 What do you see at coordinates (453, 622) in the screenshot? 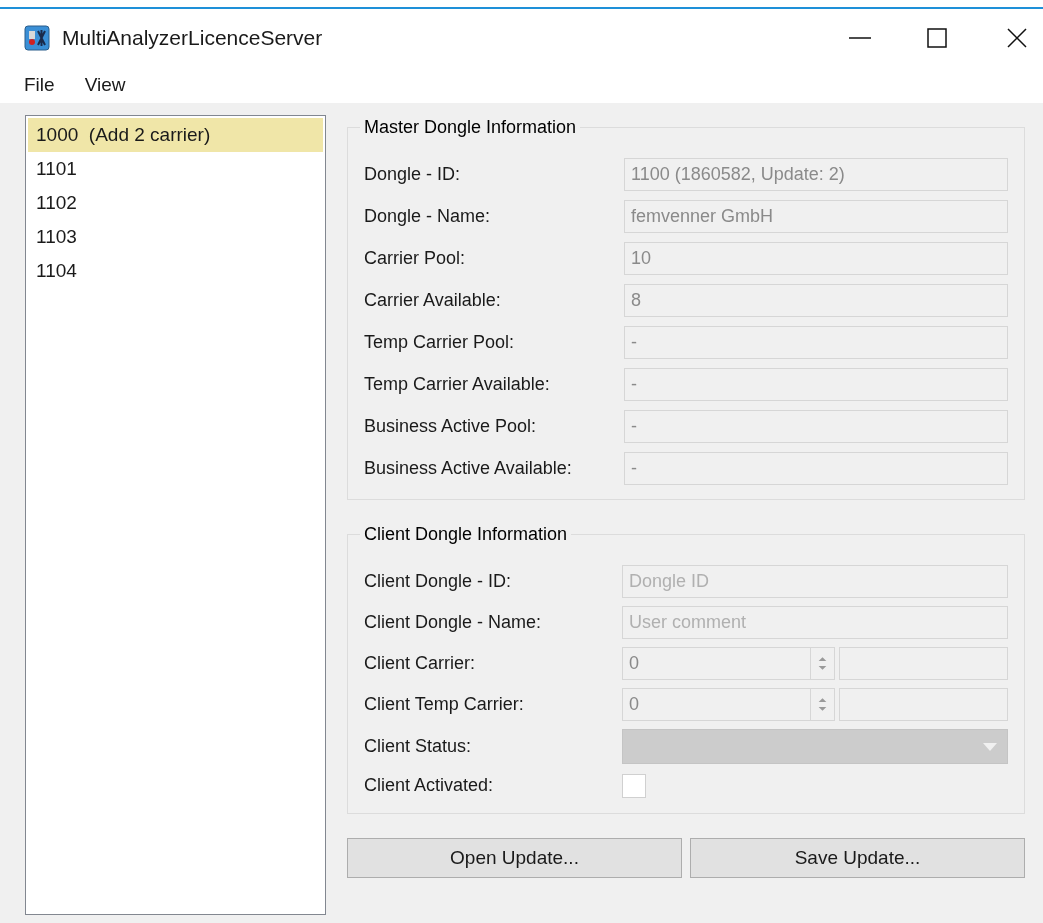
I see `field-label: Client Dongle - Name:` at bounding box center [453, 622].